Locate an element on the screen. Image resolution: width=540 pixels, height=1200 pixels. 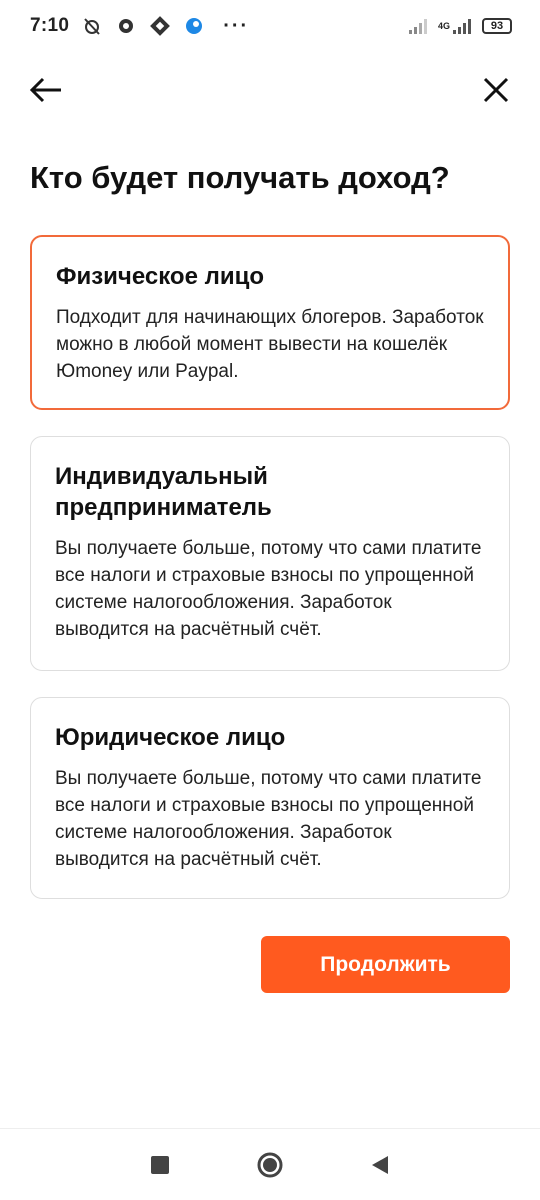
option-title: Физическое лицо is located at coordinates (160, 276).